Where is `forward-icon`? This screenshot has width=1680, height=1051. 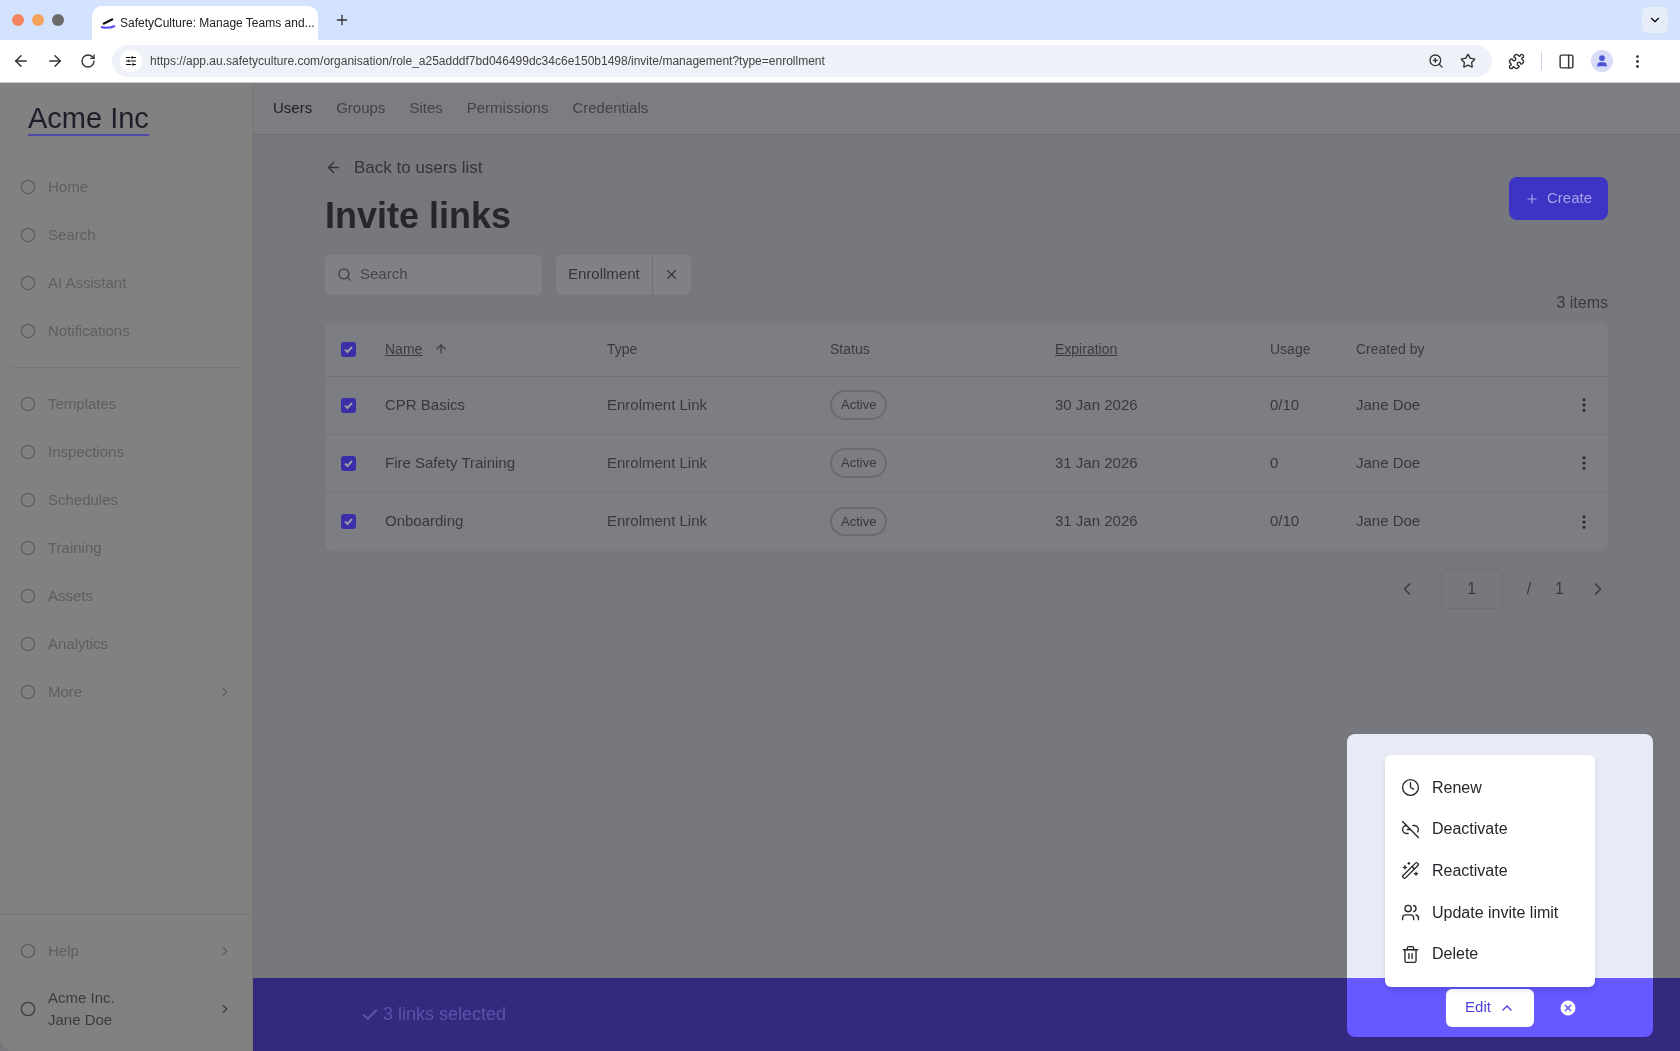
forward-icon is located at coordinates (55, 61).